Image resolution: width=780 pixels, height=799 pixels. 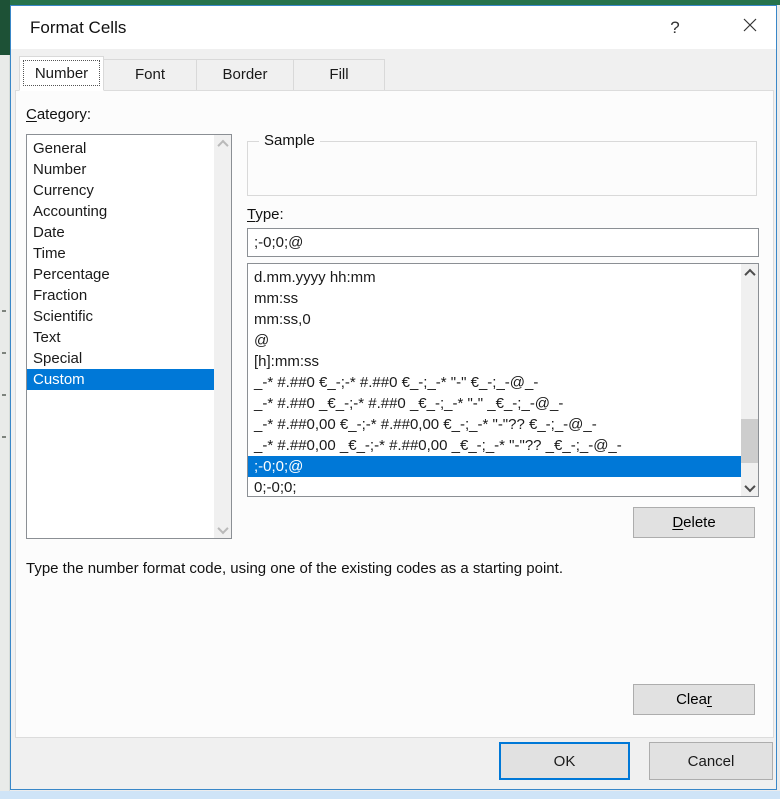 I want to click on category-item-special: Special, so click(x=120, y=358).